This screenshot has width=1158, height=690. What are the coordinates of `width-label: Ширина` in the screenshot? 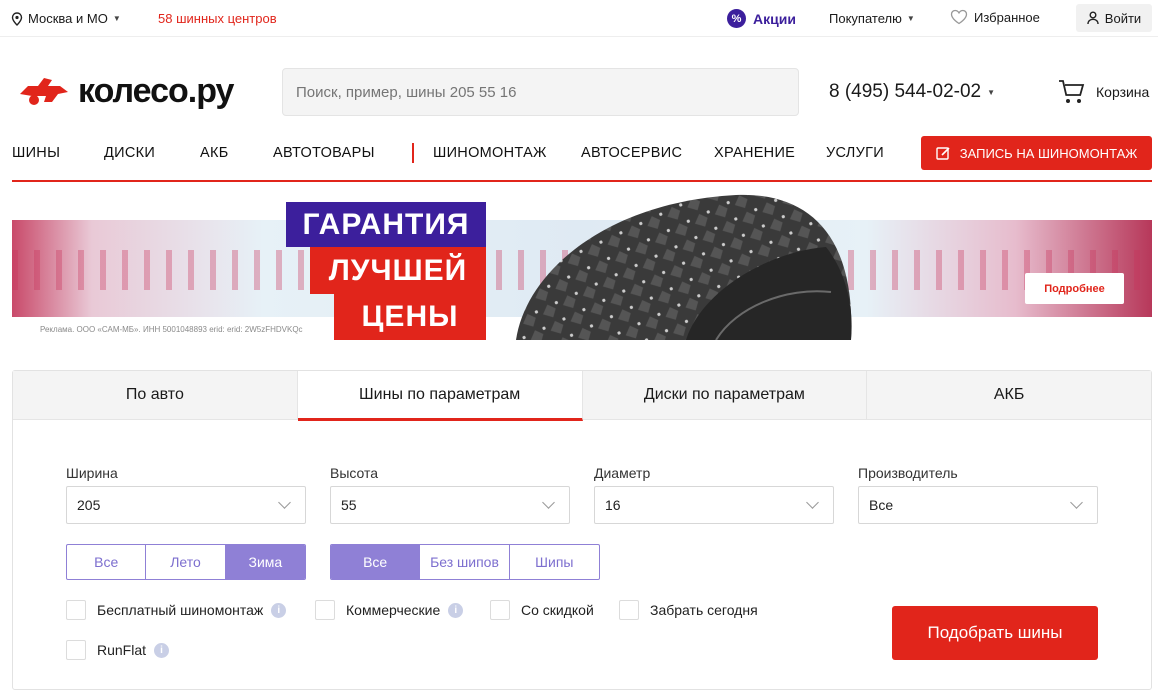 It's located at (92, 473).